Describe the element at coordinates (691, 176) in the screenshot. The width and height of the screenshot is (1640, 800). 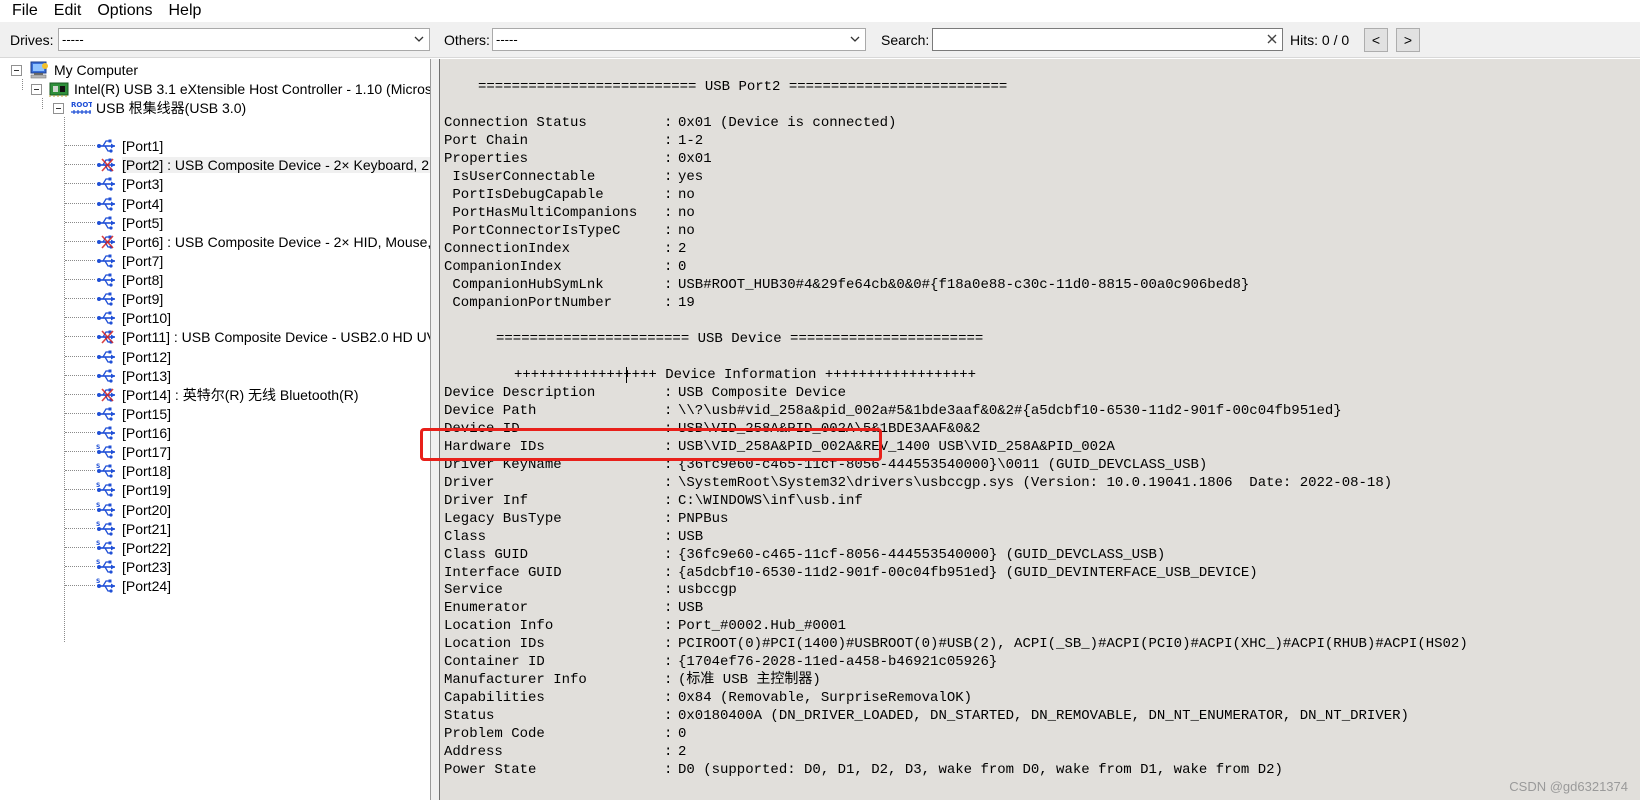
I see `info-value: yes` at that location.